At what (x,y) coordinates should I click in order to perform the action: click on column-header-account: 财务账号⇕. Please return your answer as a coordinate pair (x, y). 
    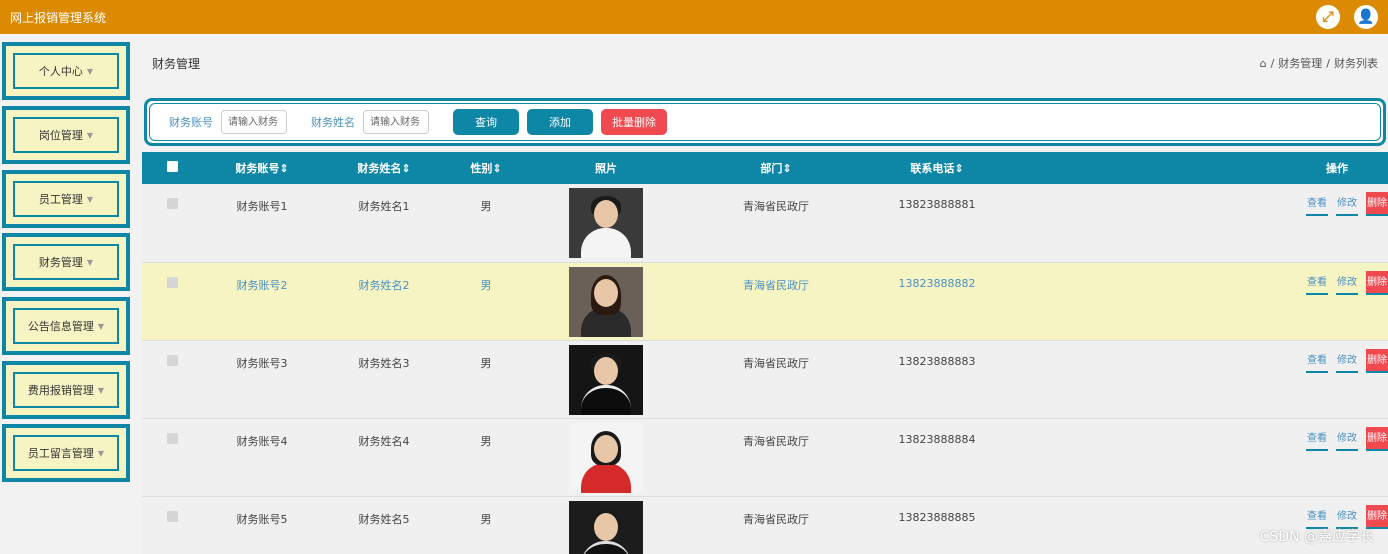
    Looking at the image, I should click on (262, 168).